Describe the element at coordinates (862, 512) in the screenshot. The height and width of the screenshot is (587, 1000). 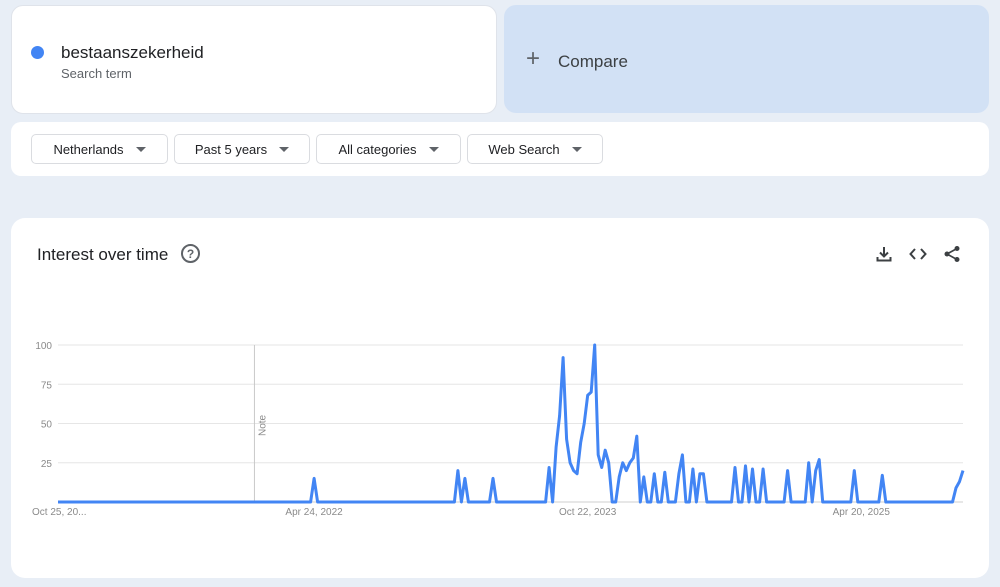
I see `x-tick-label: Apr 20, 2025` at that location.